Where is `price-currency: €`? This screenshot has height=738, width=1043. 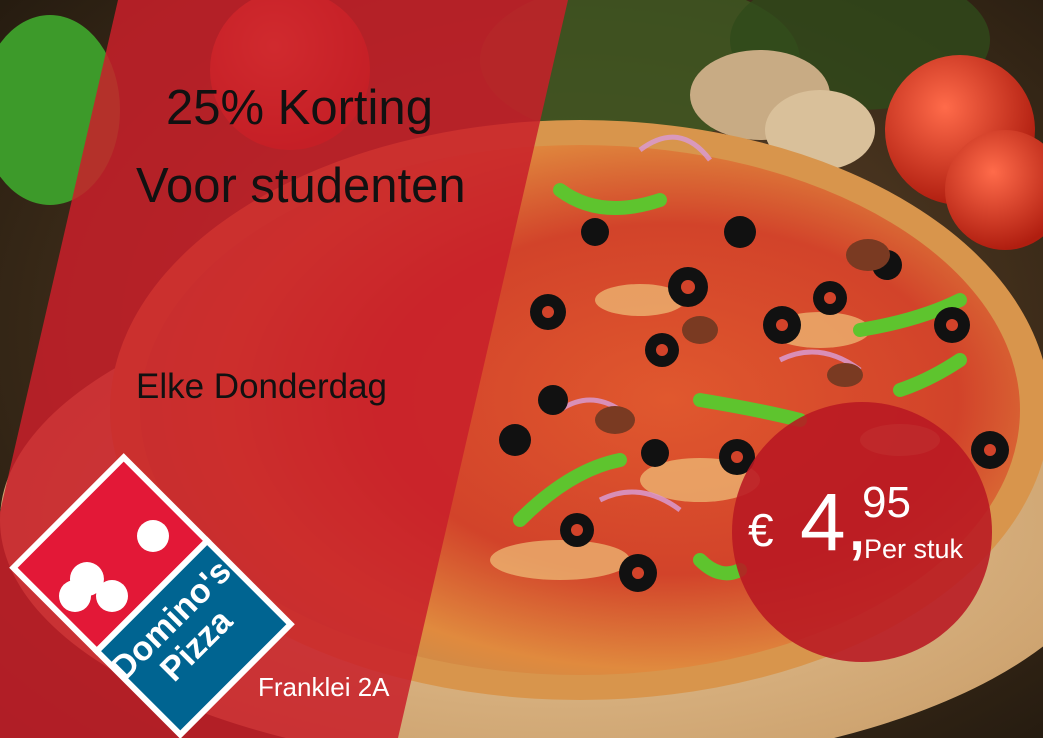
price-currency: € is located at coordinates (761, 530).